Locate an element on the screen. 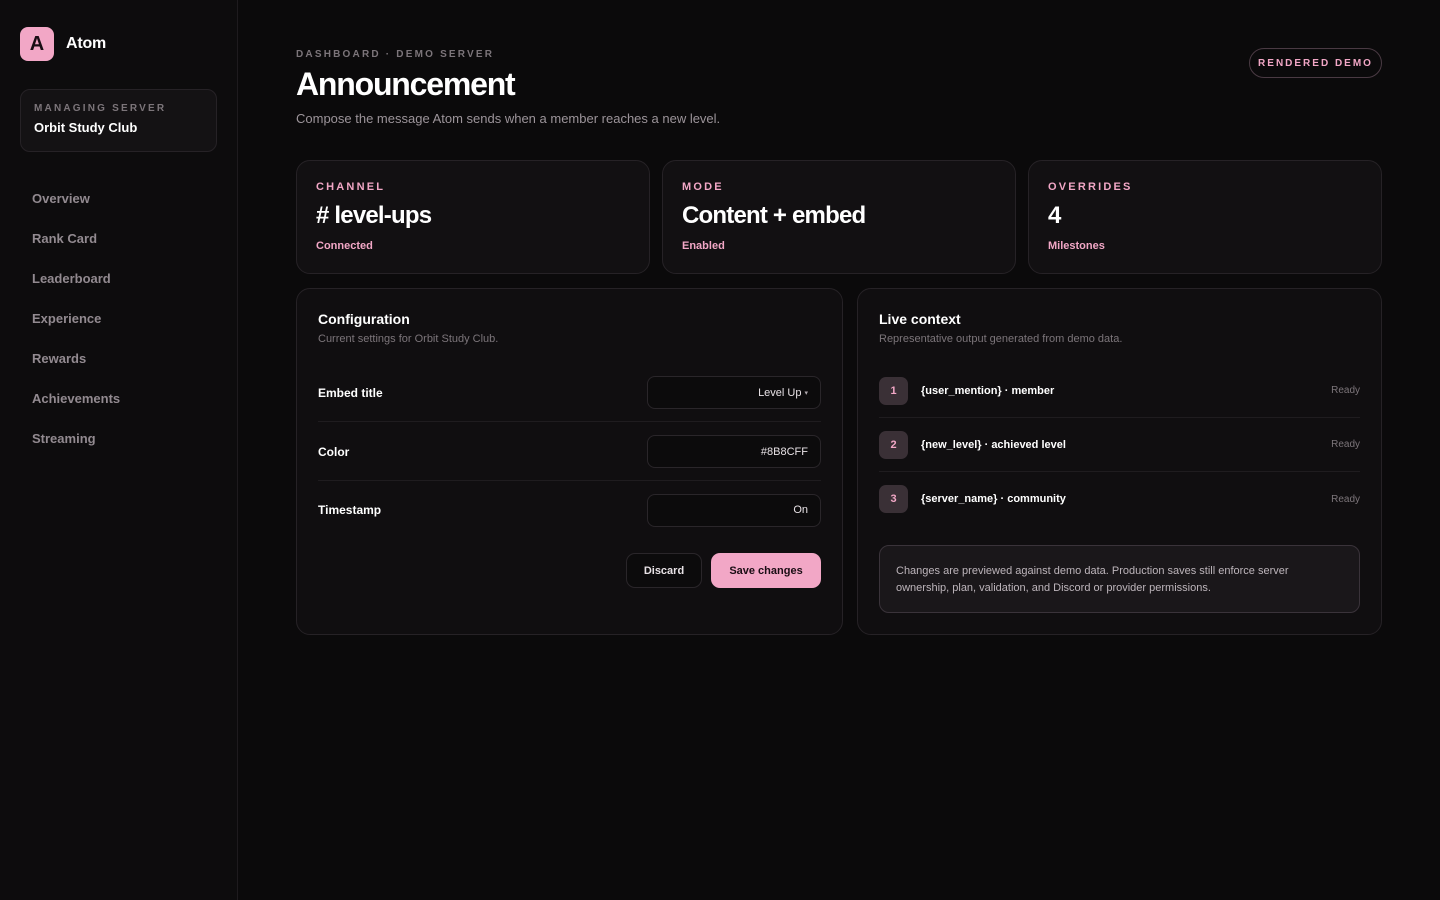 This screenshot has height=900, width=1440. field-row-color: Color #8B8CFF is located at coordinates (569, 452).